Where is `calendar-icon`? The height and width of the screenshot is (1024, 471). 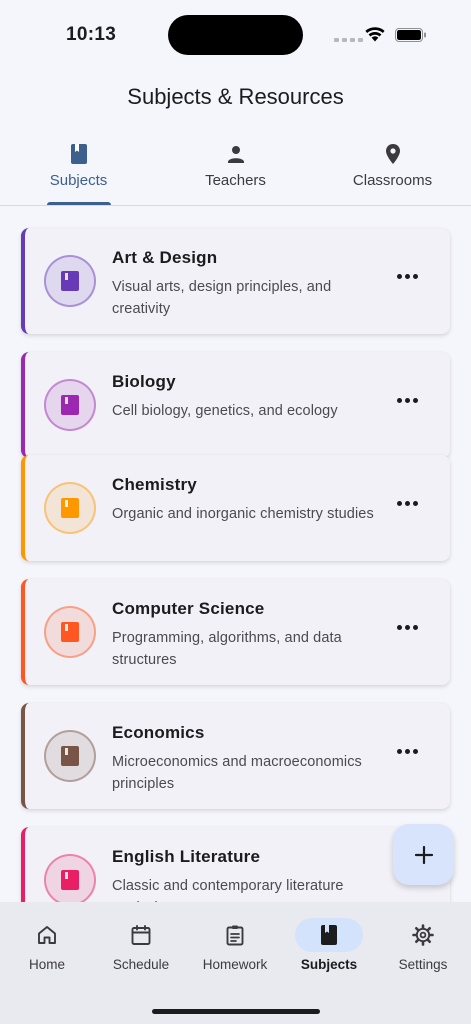 calendar-icon is located at coordinates (141, 935).